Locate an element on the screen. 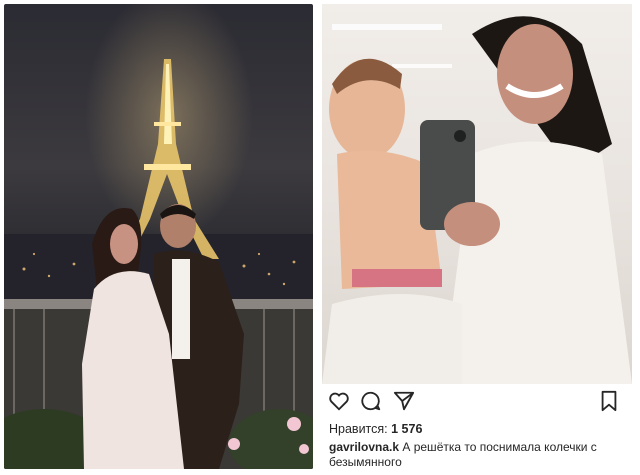 The image size is (640, 475). likes-count: Нравится: 1 576 is located at coordinates (375, 429).